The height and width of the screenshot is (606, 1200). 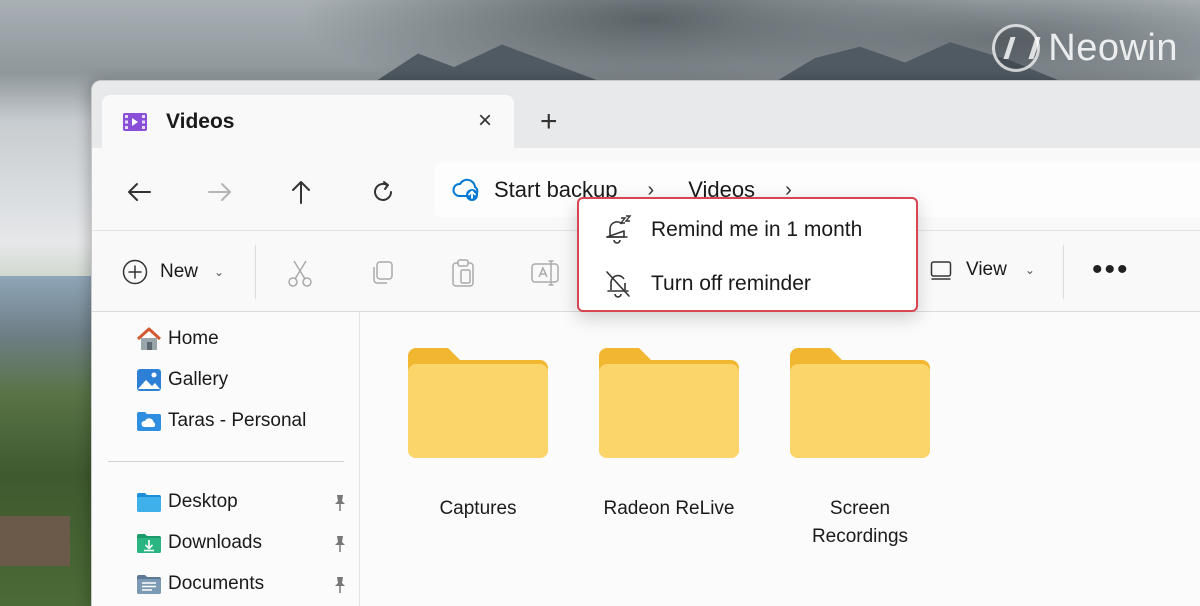 I want to click on view-layout-icon, so click(x=941, y=270).